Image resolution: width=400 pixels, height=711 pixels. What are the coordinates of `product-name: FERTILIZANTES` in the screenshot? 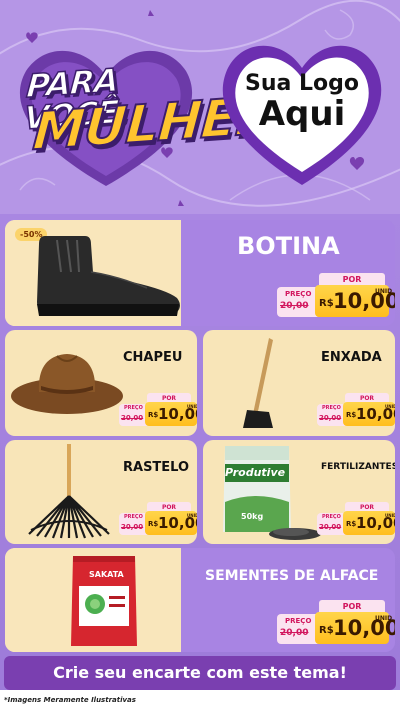 It's located at (358, 467).